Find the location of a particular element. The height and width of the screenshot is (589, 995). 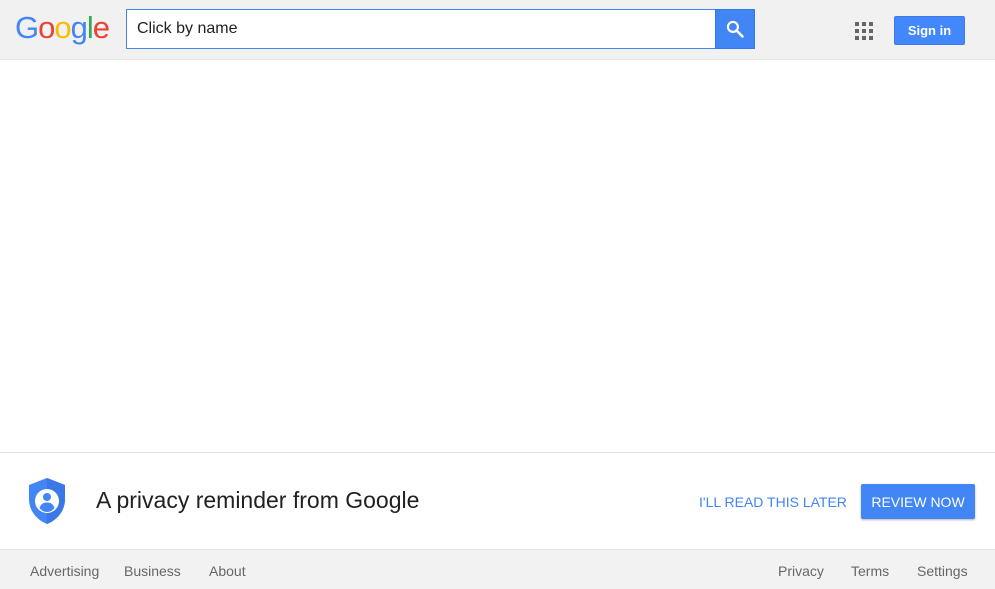

footer-link-advertising: Advertising is located at coordinates (64, 571).